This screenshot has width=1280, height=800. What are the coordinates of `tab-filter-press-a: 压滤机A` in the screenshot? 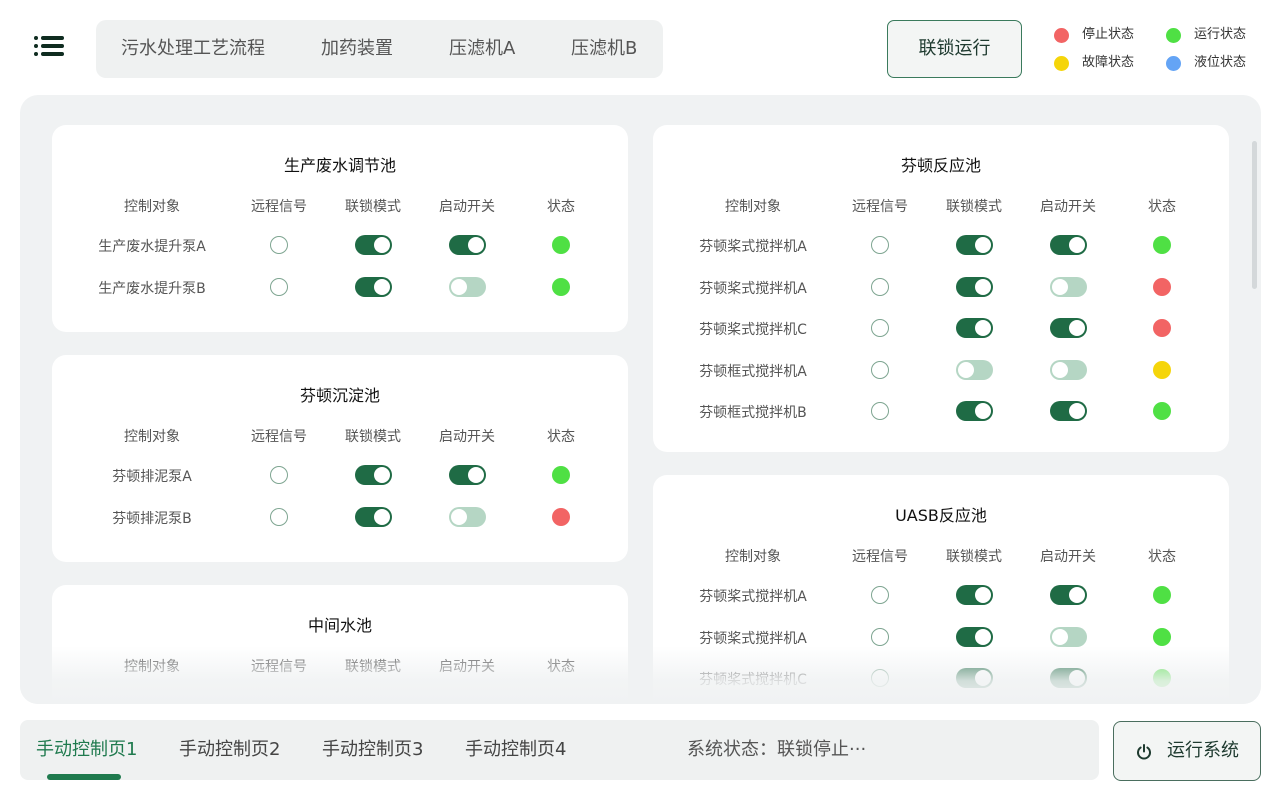 It's located at (482, 49).